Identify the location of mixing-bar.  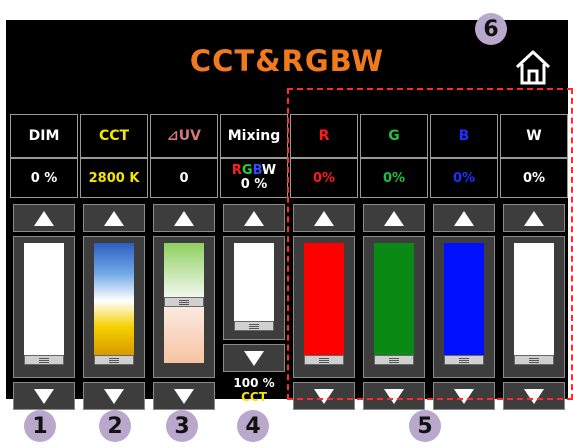
(254, 287).